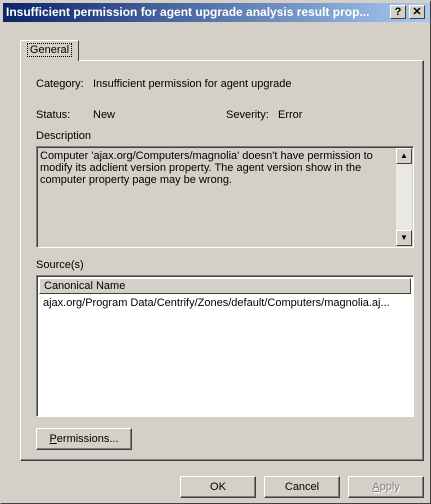 The width and height of the screenshot is (431, 504). I want to click on scroll-down-icon: ▼, so click(404, 238).